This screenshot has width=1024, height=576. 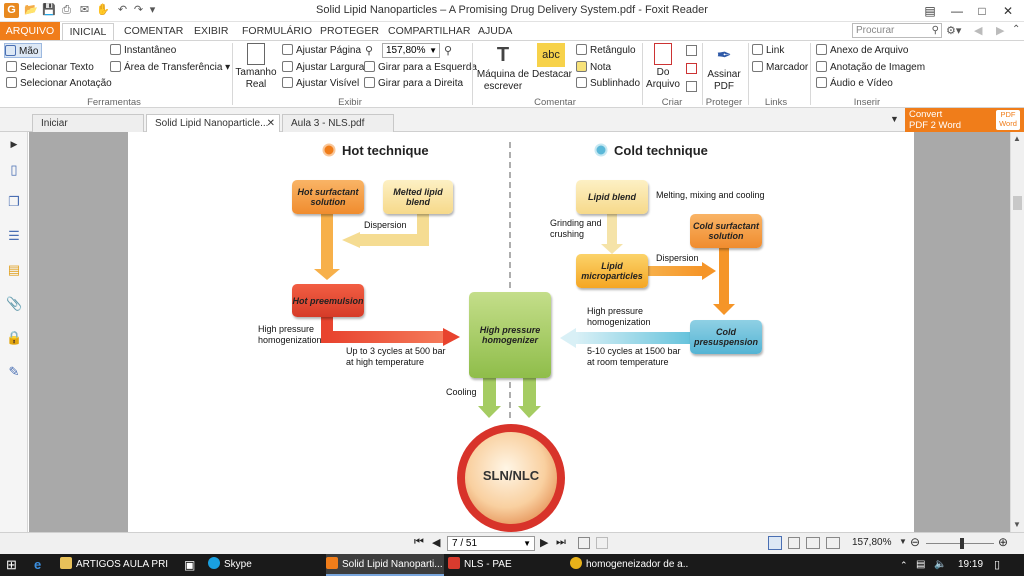 I want to click on ribbon-display-icon: ▤, so click(x=930, y=11).